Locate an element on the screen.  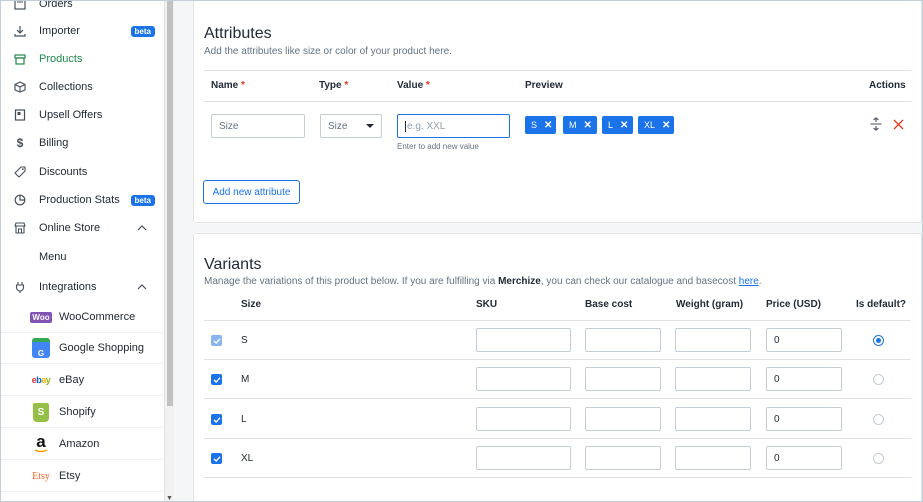
variant-size: M is located at coordinates (245, 379).